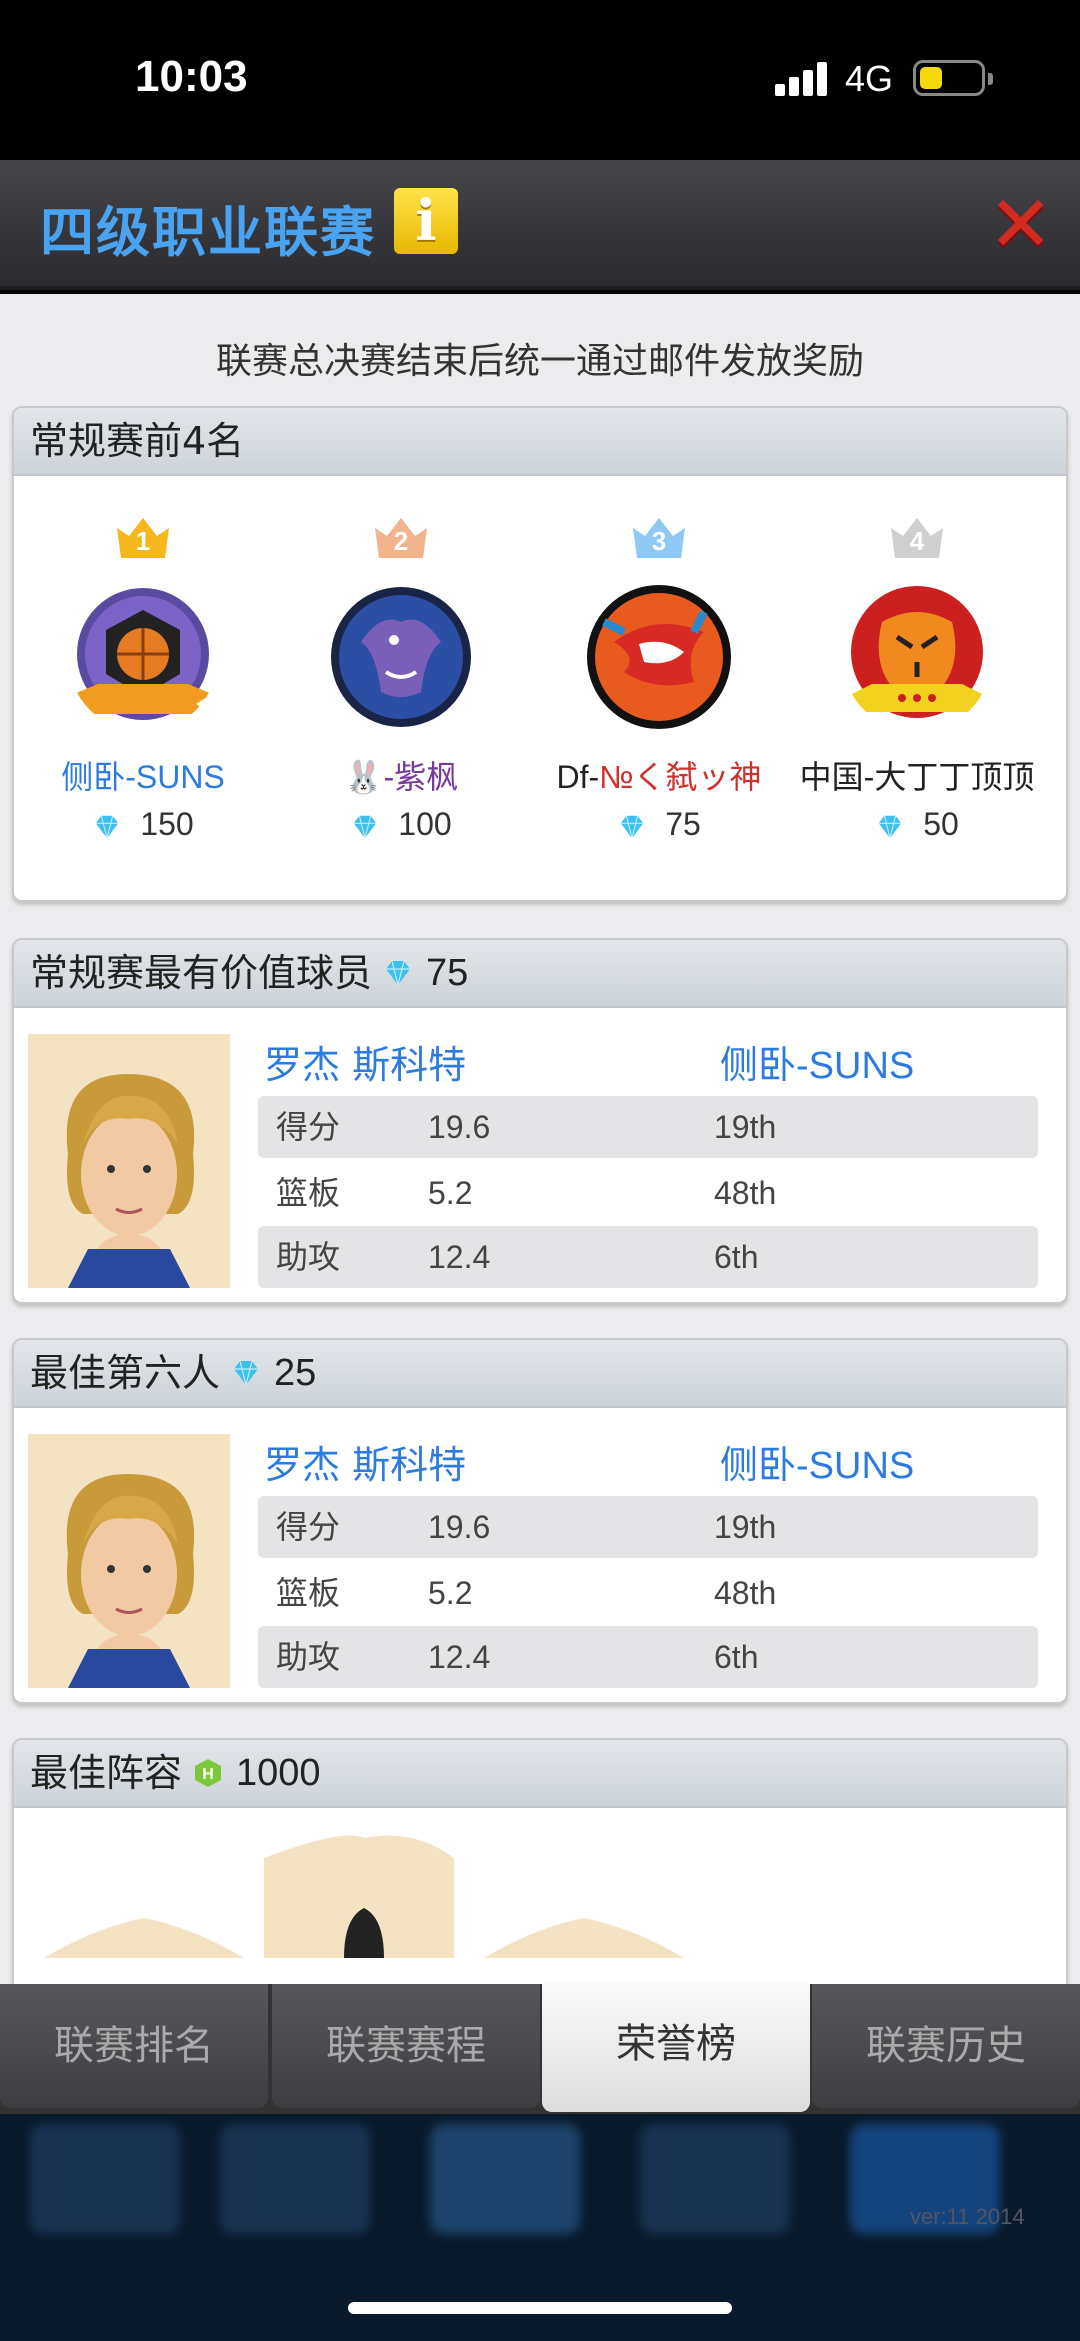 The image size is (1080, 2341). I want to click on status-time: 10:03, so click(191, 76).